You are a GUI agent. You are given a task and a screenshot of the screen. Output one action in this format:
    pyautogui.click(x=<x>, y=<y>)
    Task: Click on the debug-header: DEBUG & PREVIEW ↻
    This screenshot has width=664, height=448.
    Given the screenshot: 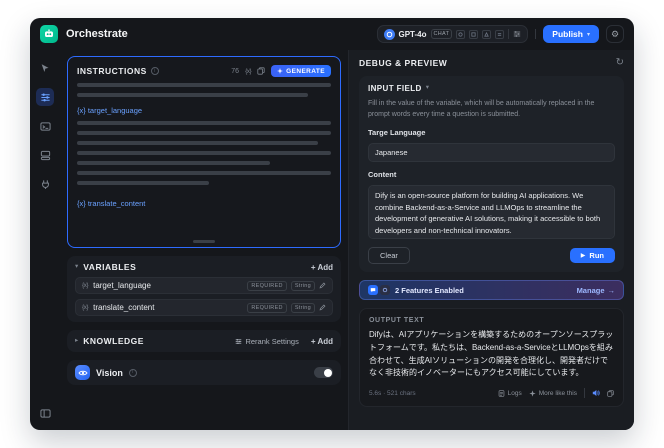 What is the action you would take?
    pyautogui.click(x=491, y=63)
    